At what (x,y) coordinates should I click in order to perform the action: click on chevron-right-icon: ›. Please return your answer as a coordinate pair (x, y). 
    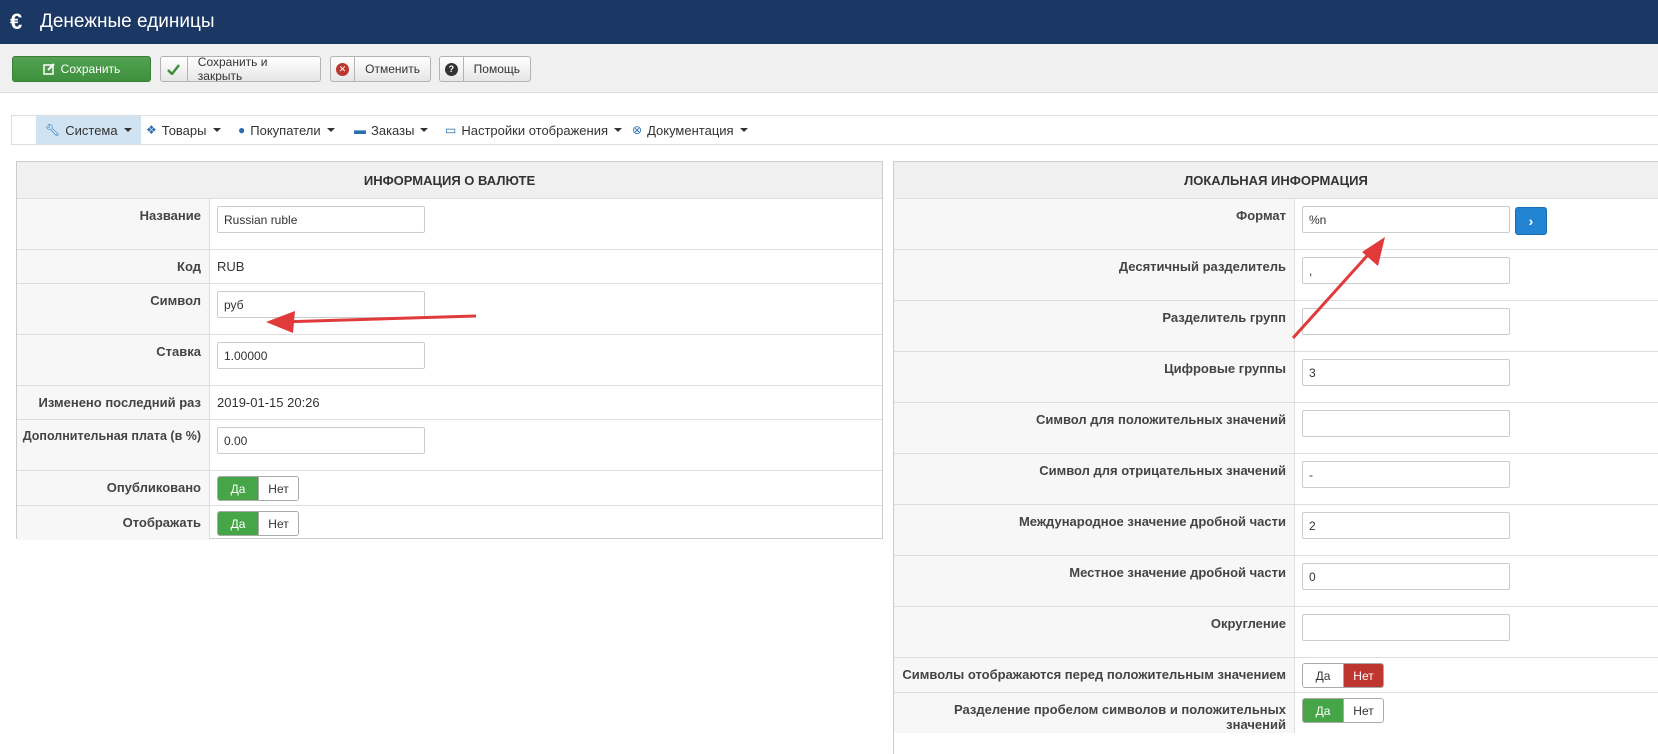
    Looking at the image, I should click on (1531, 221).